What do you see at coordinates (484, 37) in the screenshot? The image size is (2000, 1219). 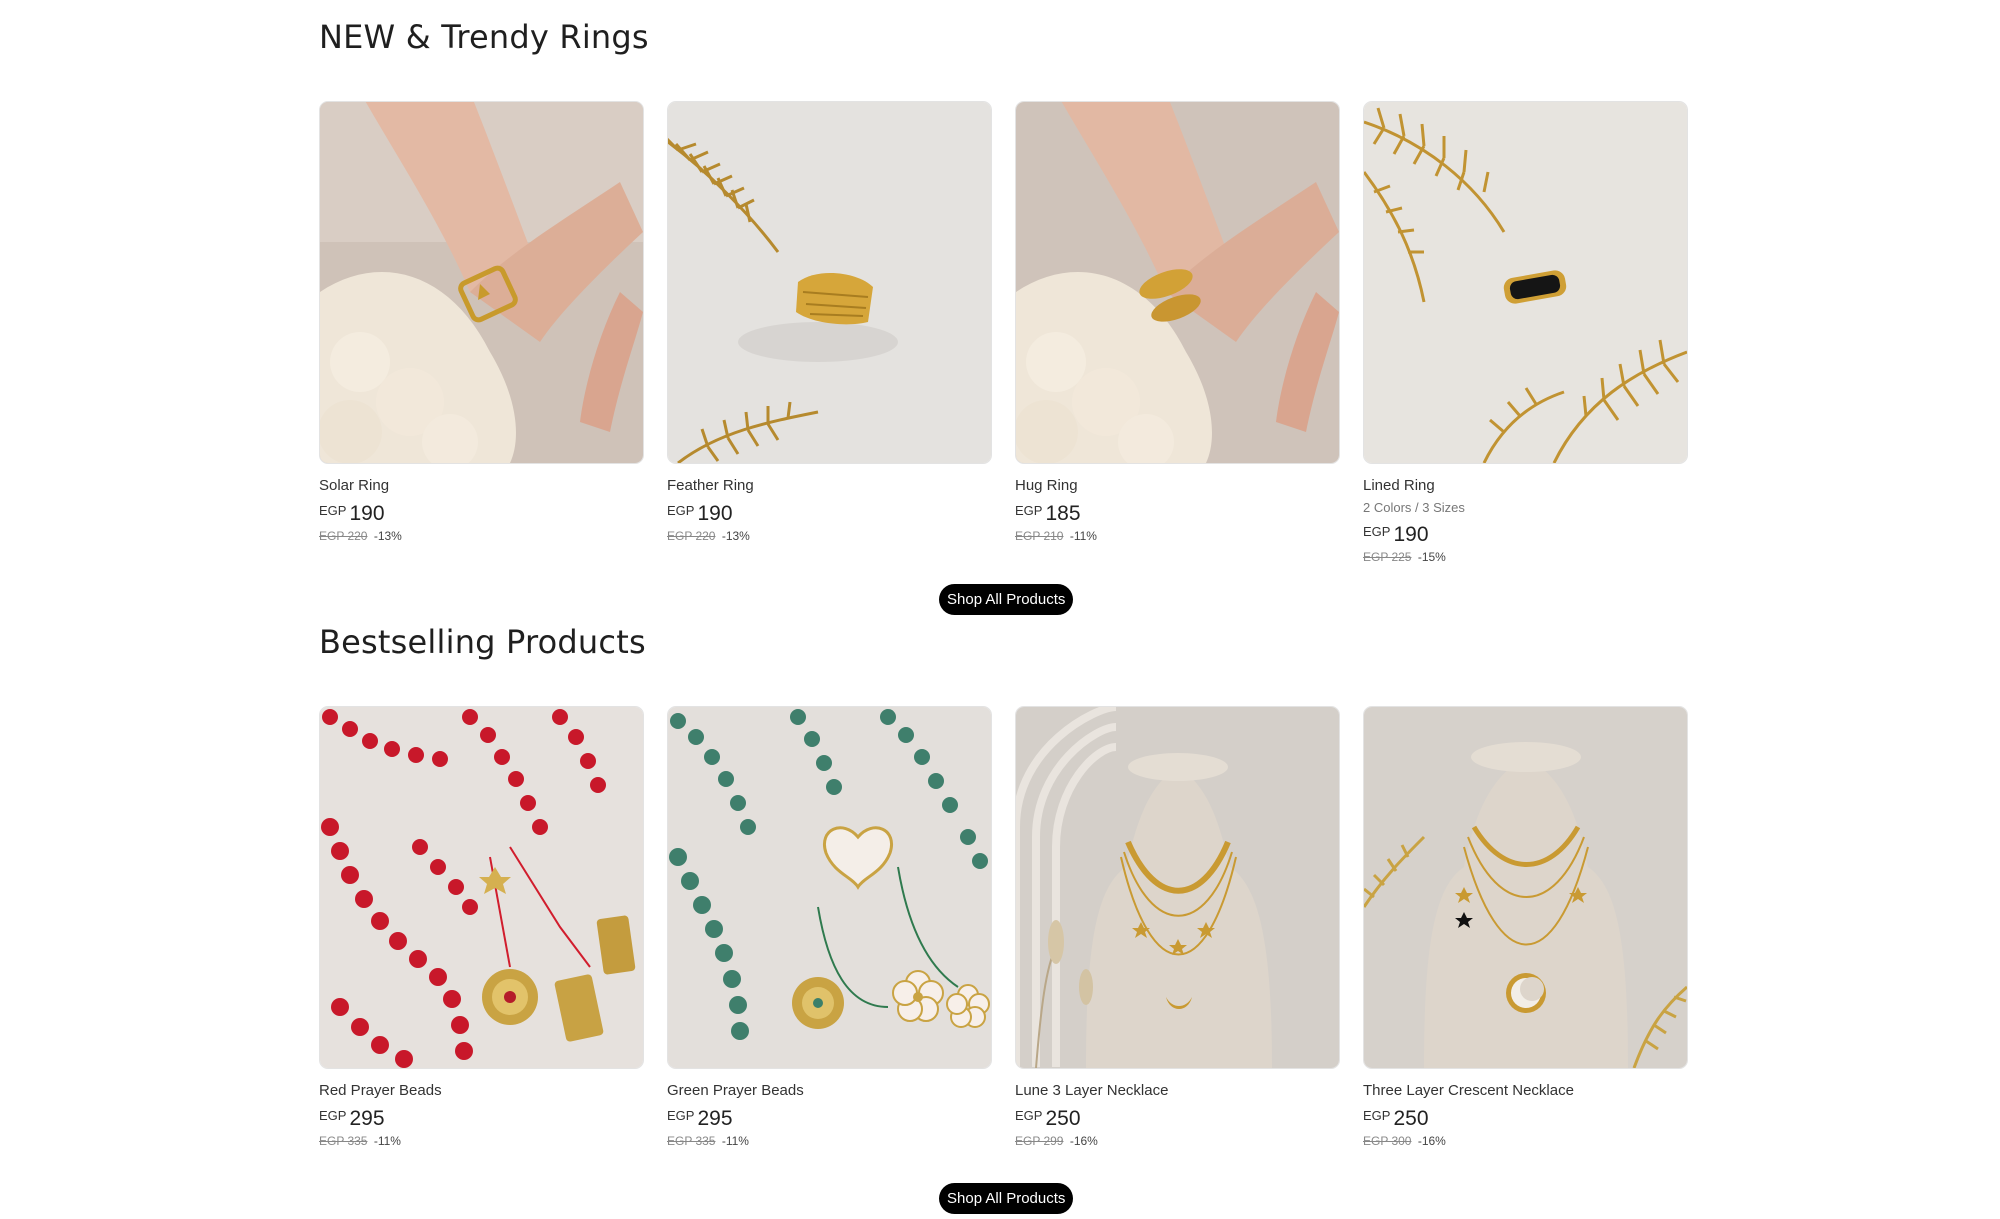 I see `section-title: NEW & Trendy Rings` at bounding box center [484, 37].